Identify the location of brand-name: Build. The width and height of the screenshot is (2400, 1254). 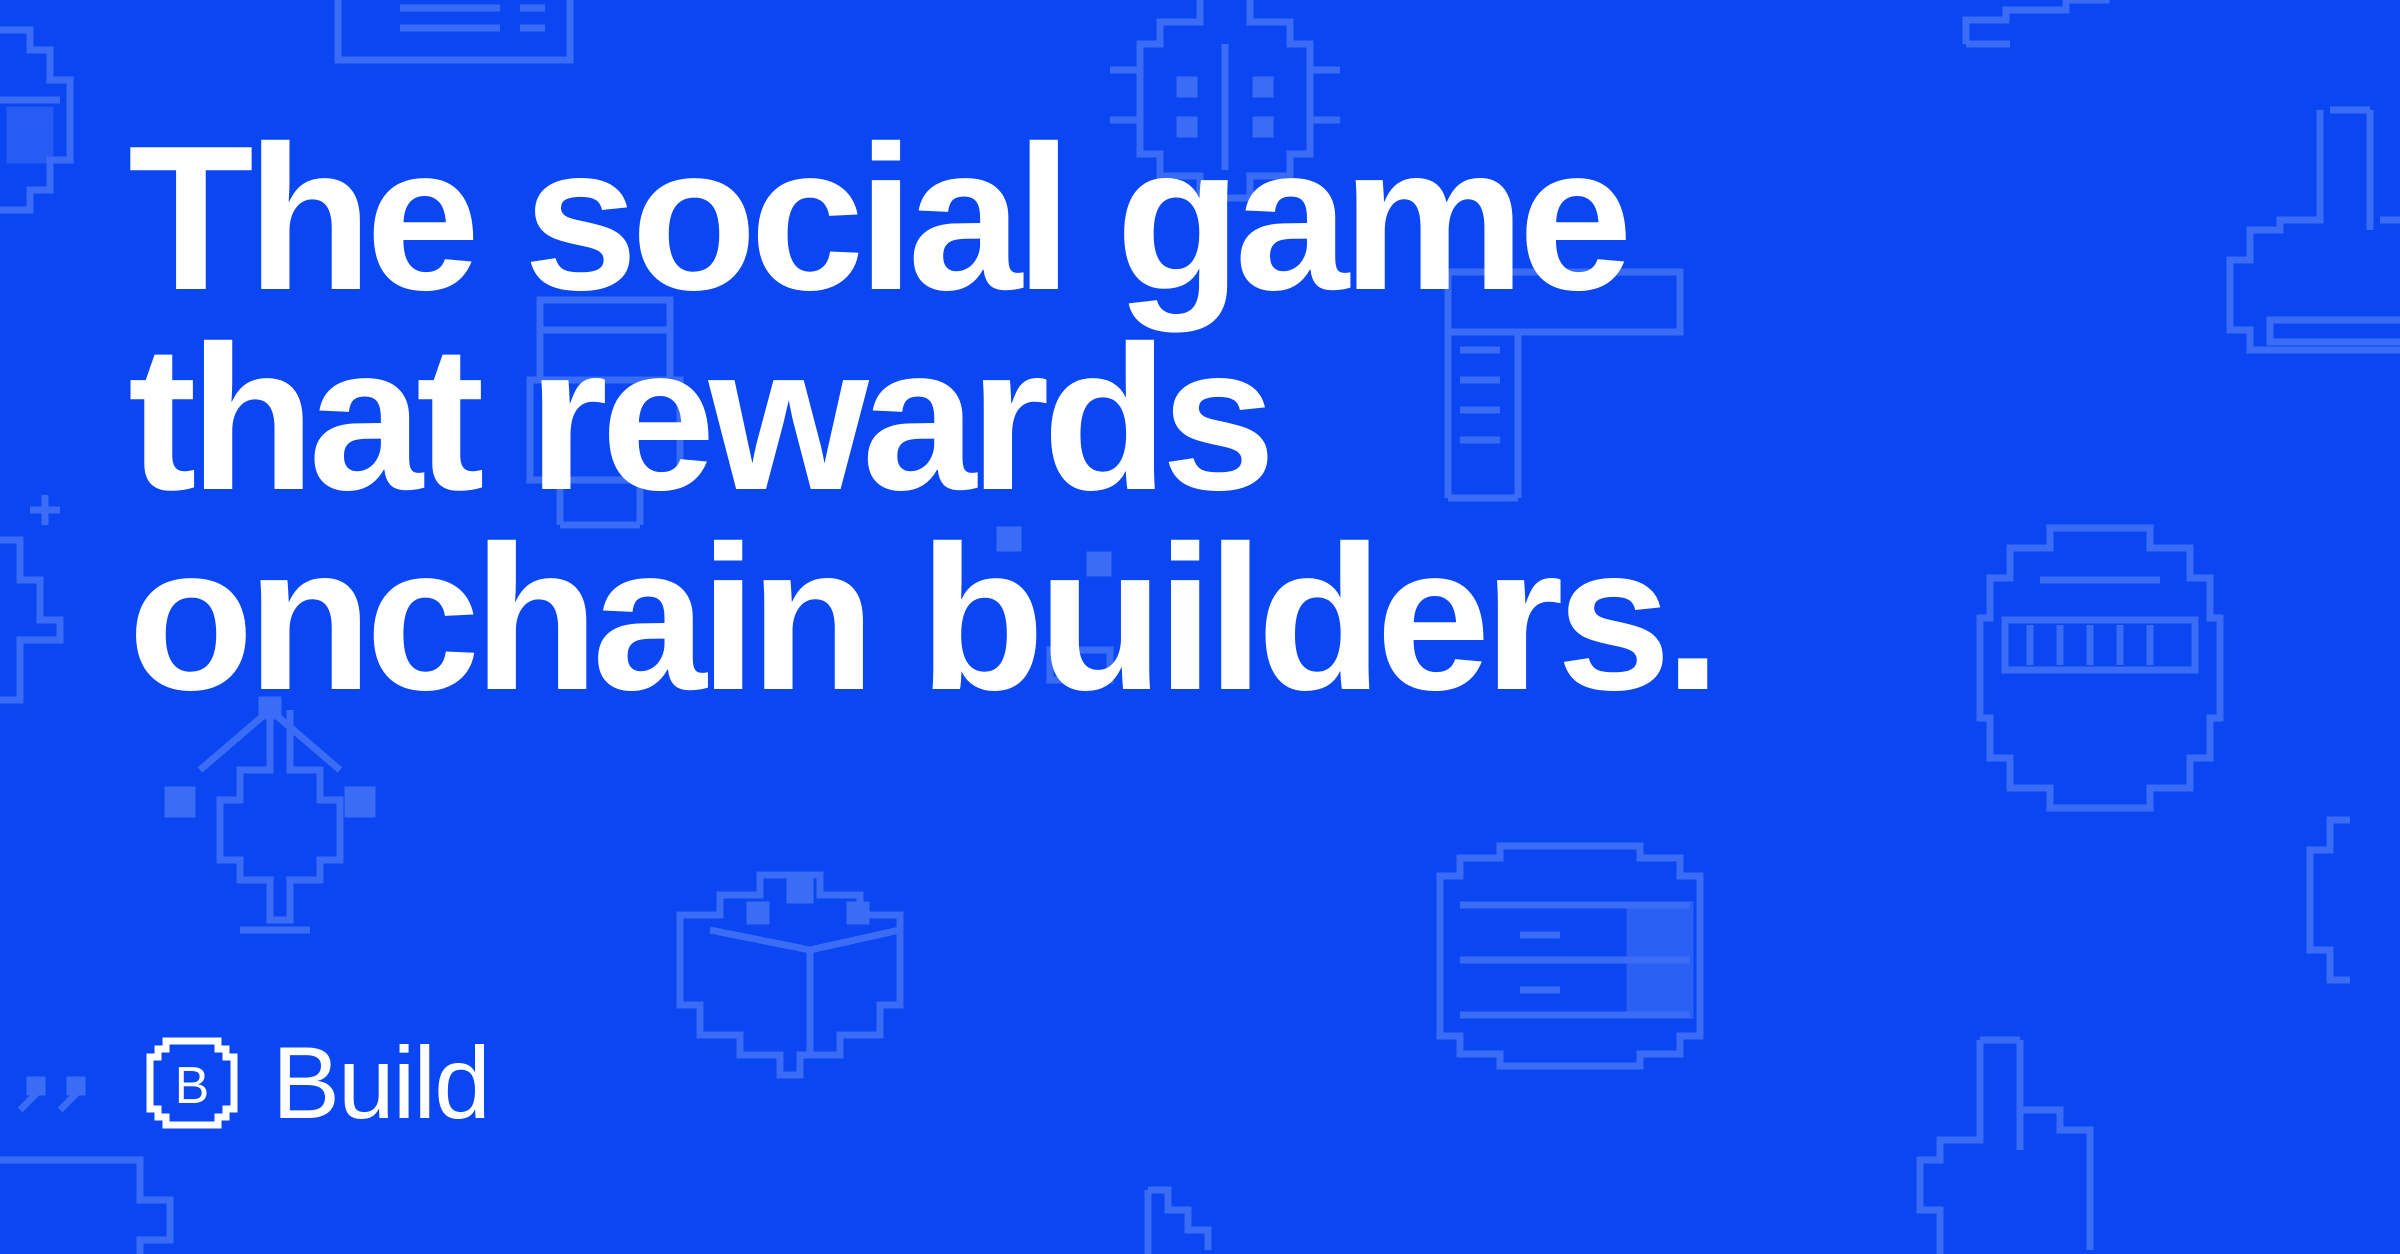
(381, 1083).